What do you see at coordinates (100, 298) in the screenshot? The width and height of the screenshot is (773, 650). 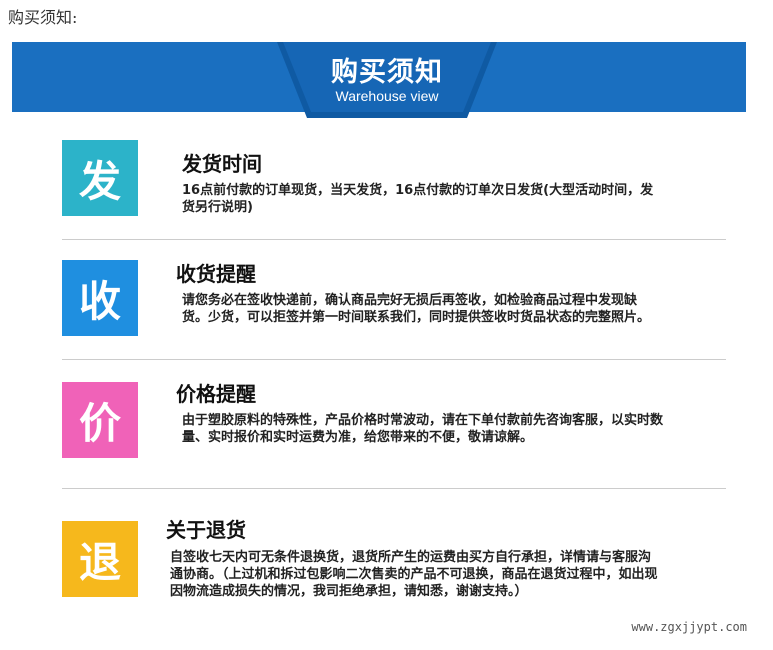 I see `receipt-badge: 收` at bounding box center [100, 298].